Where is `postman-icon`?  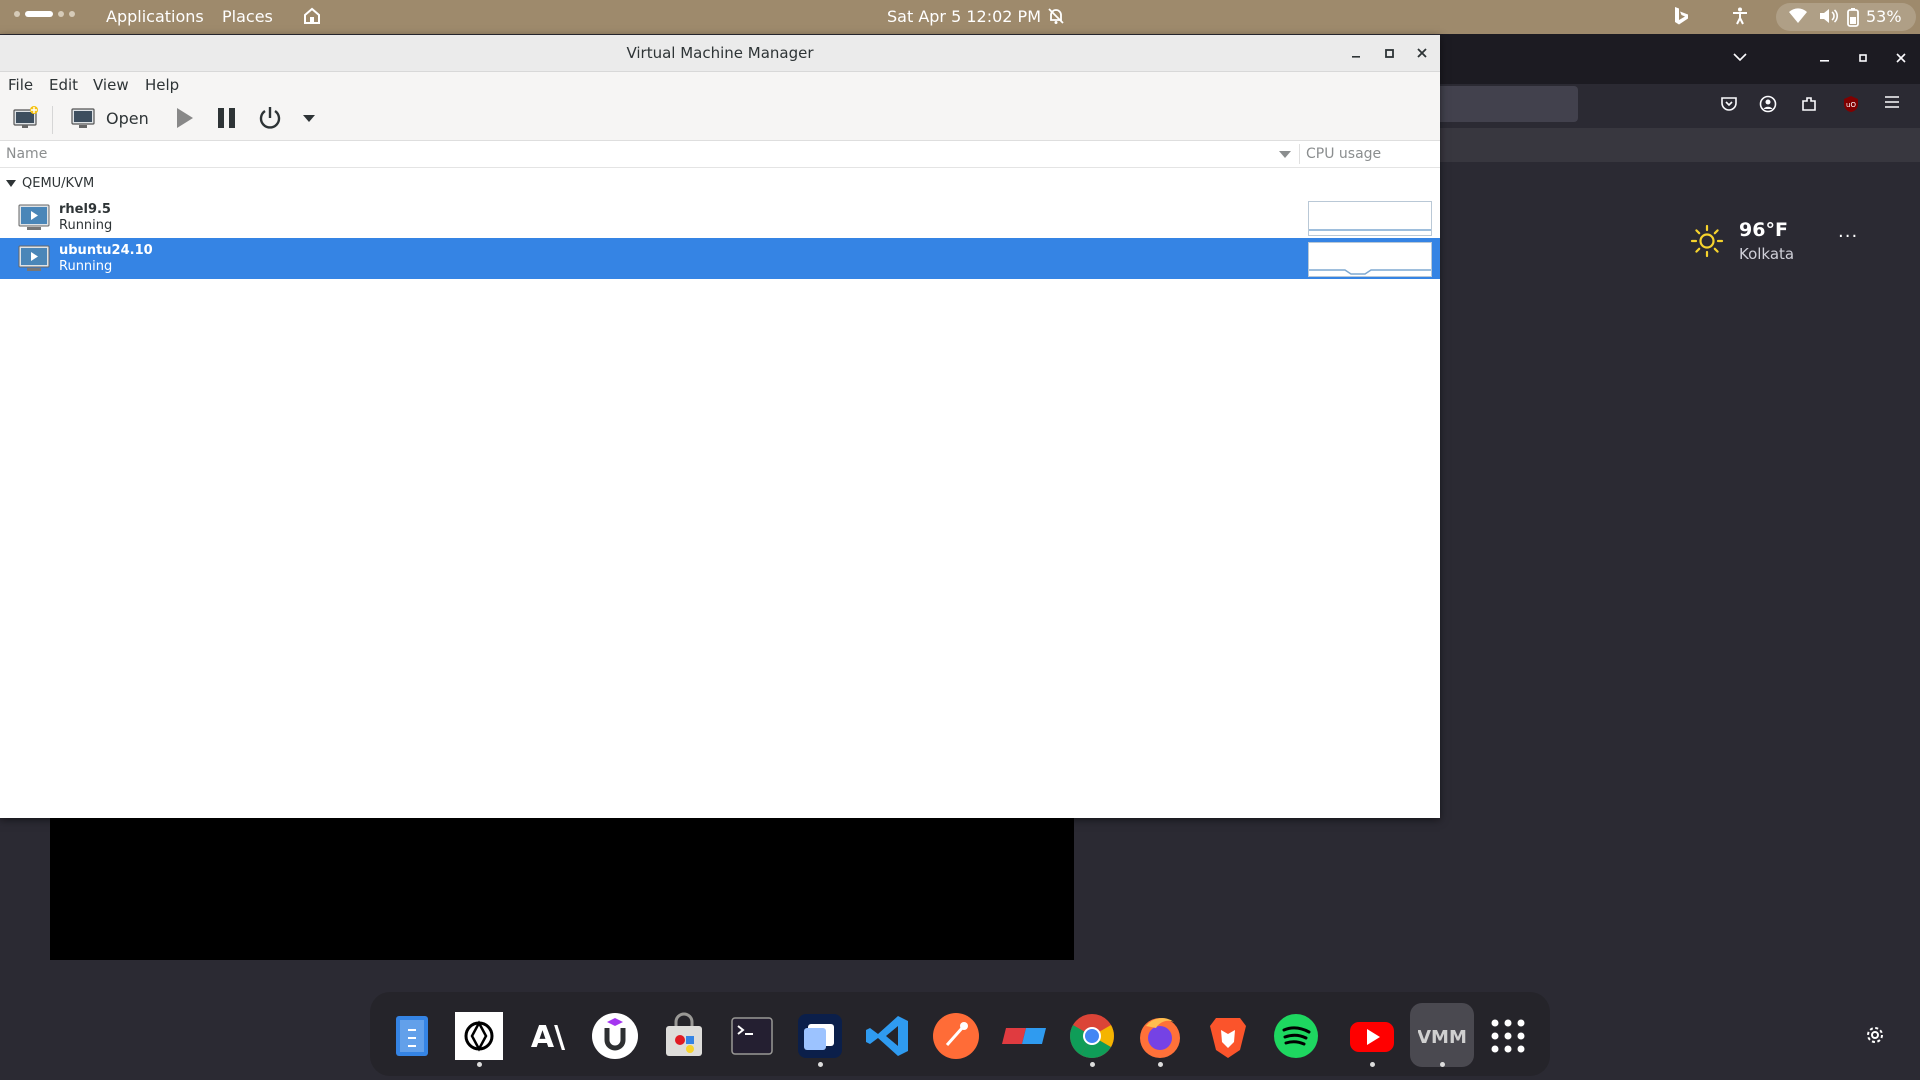 postman-icon is located at coordinates (956, 1036).